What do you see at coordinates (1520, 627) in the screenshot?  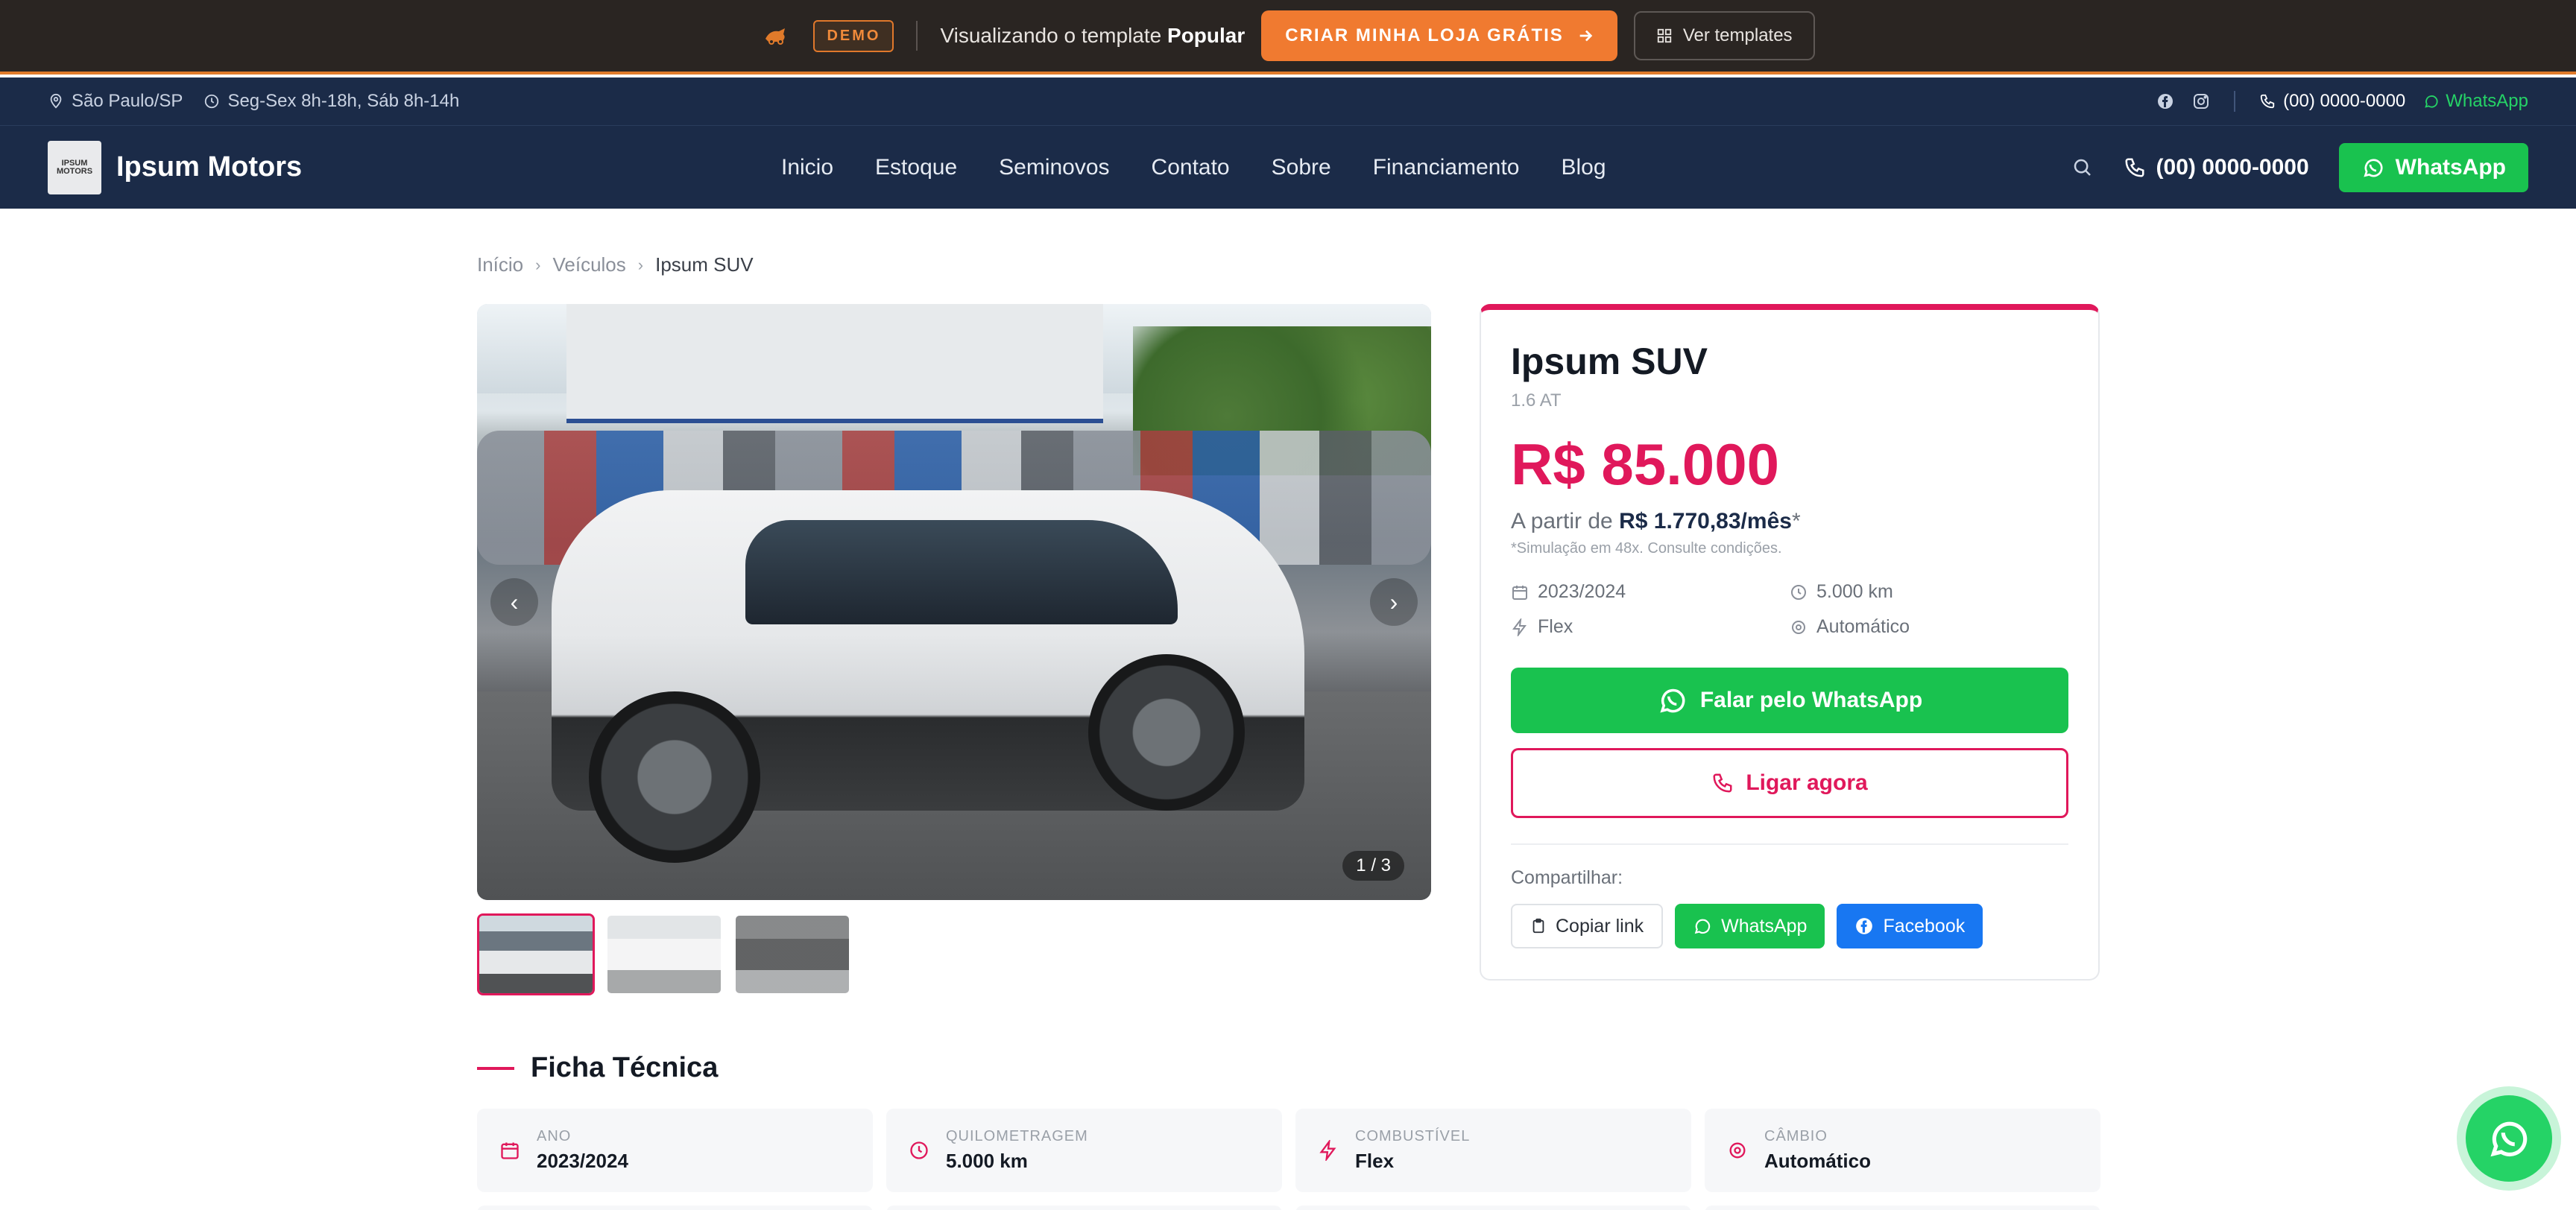 I see `lightning-icon` at bounding box center [1520, 627].